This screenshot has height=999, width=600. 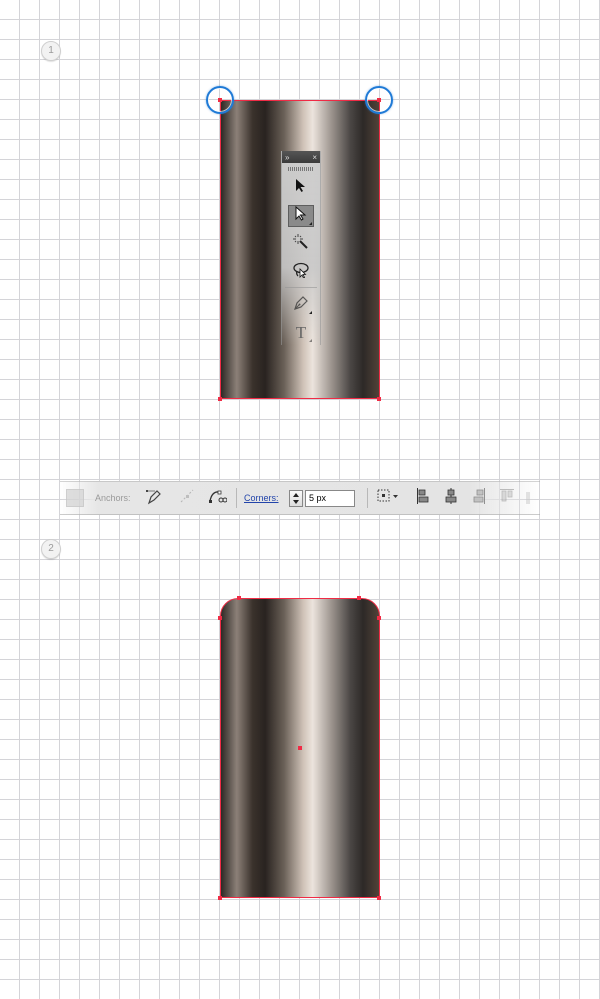 I want to click on anchor-point-right-upper, so click(x=379, y=618).